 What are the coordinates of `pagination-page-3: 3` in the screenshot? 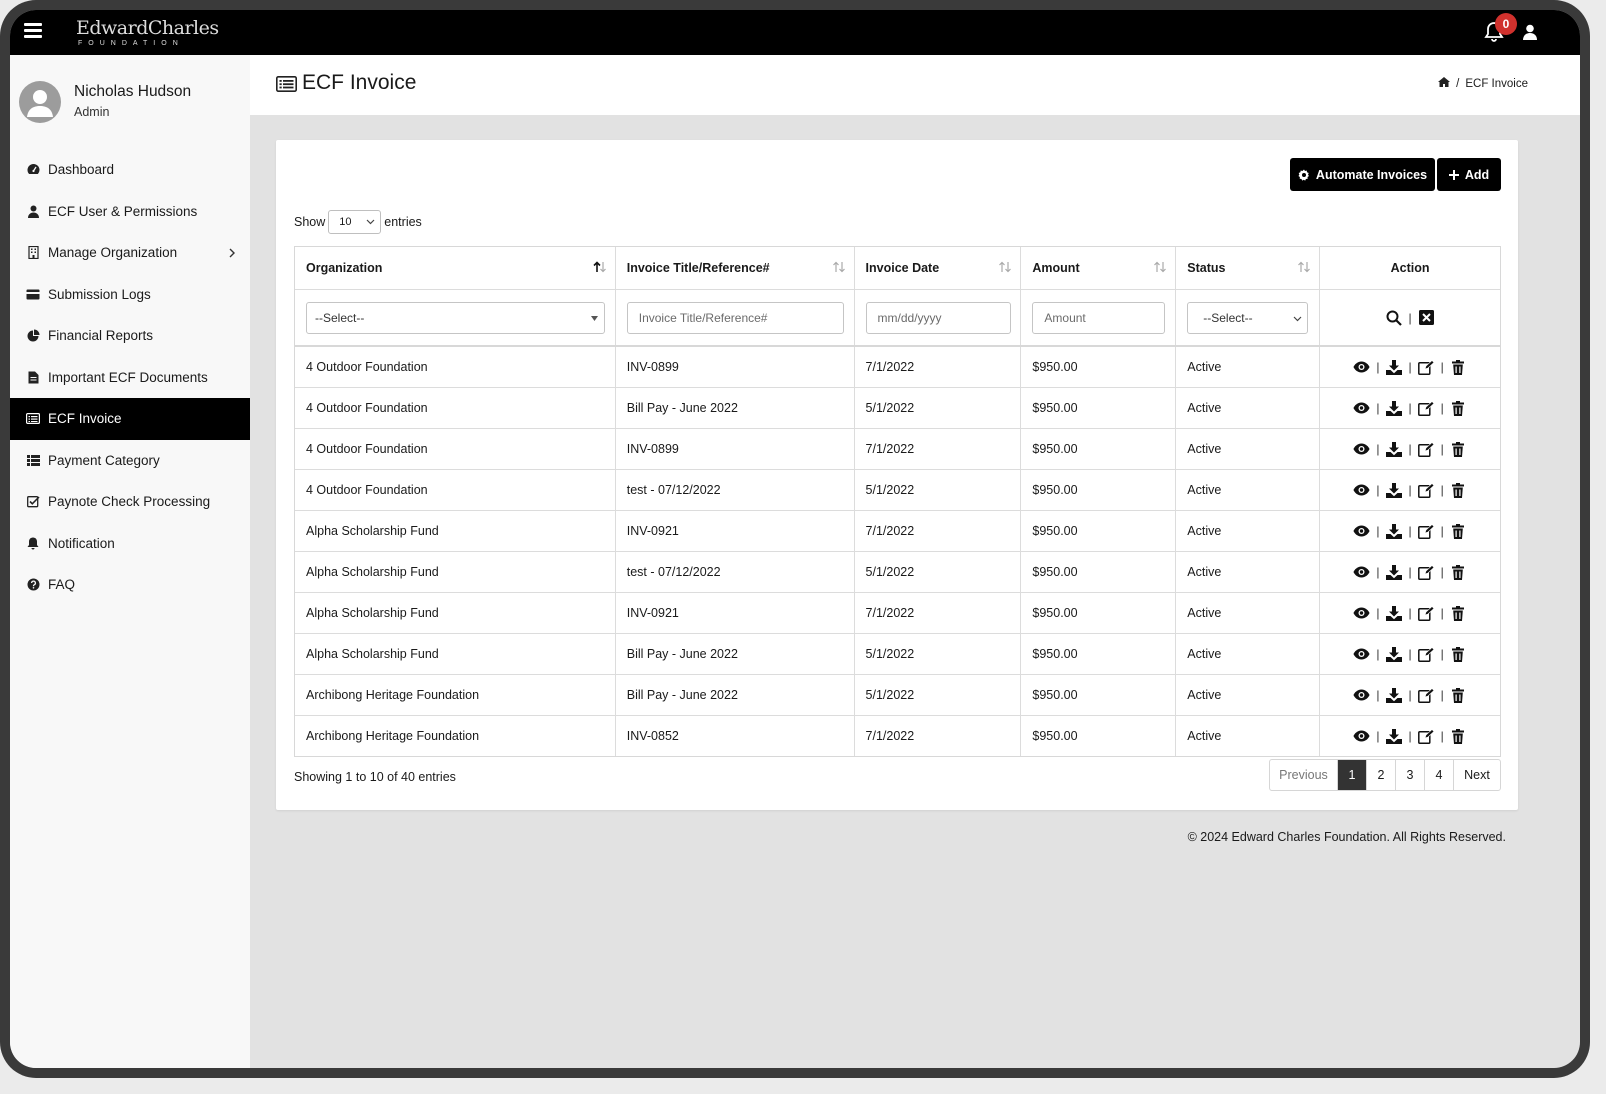 It's located at (1410, 775).